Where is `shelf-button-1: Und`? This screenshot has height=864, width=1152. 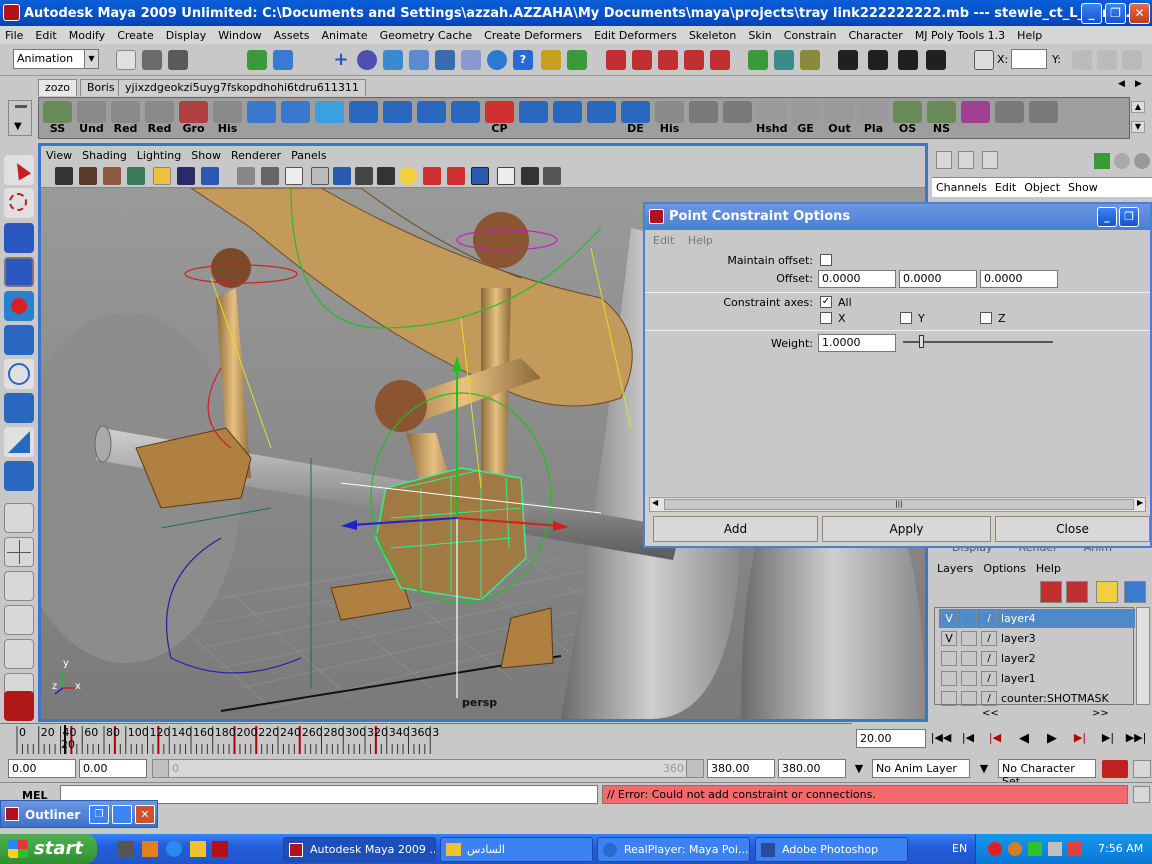 shelf-button-1: Und is located at coordinates (91, 119).